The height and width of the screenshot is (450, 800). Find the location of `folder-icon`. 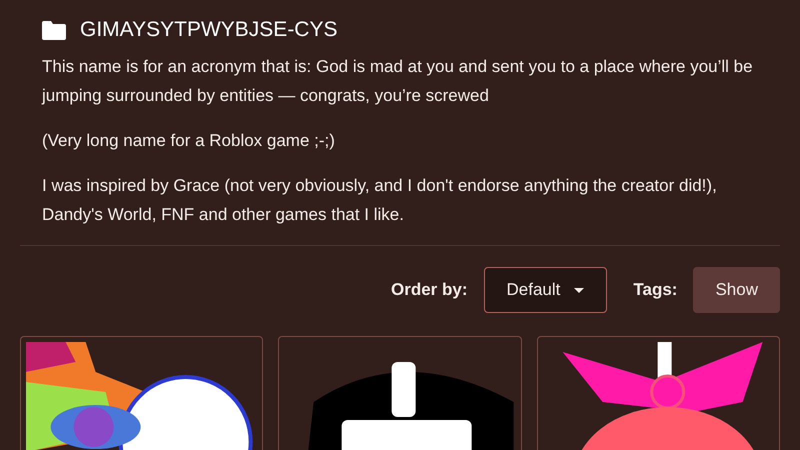

folder-icon is located at coordinates (54, 30).